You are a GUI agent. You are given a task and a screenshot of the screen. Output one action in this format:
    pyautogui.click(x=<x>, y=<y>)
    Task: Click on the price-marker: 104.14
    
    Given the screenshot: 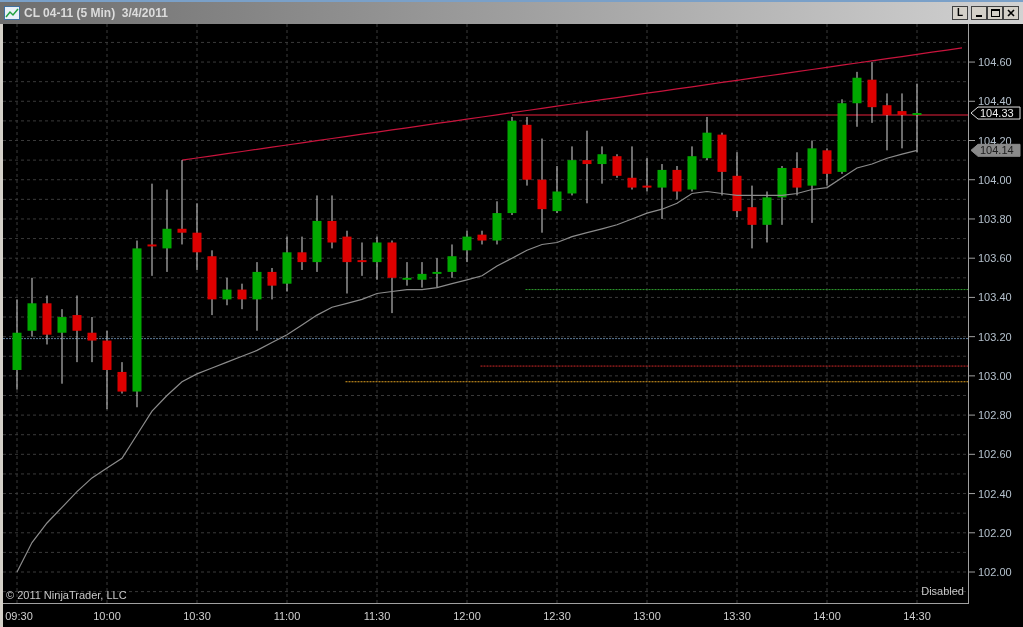 What is the action you would take?
    pyautogui.click(x=995, y=150)
    